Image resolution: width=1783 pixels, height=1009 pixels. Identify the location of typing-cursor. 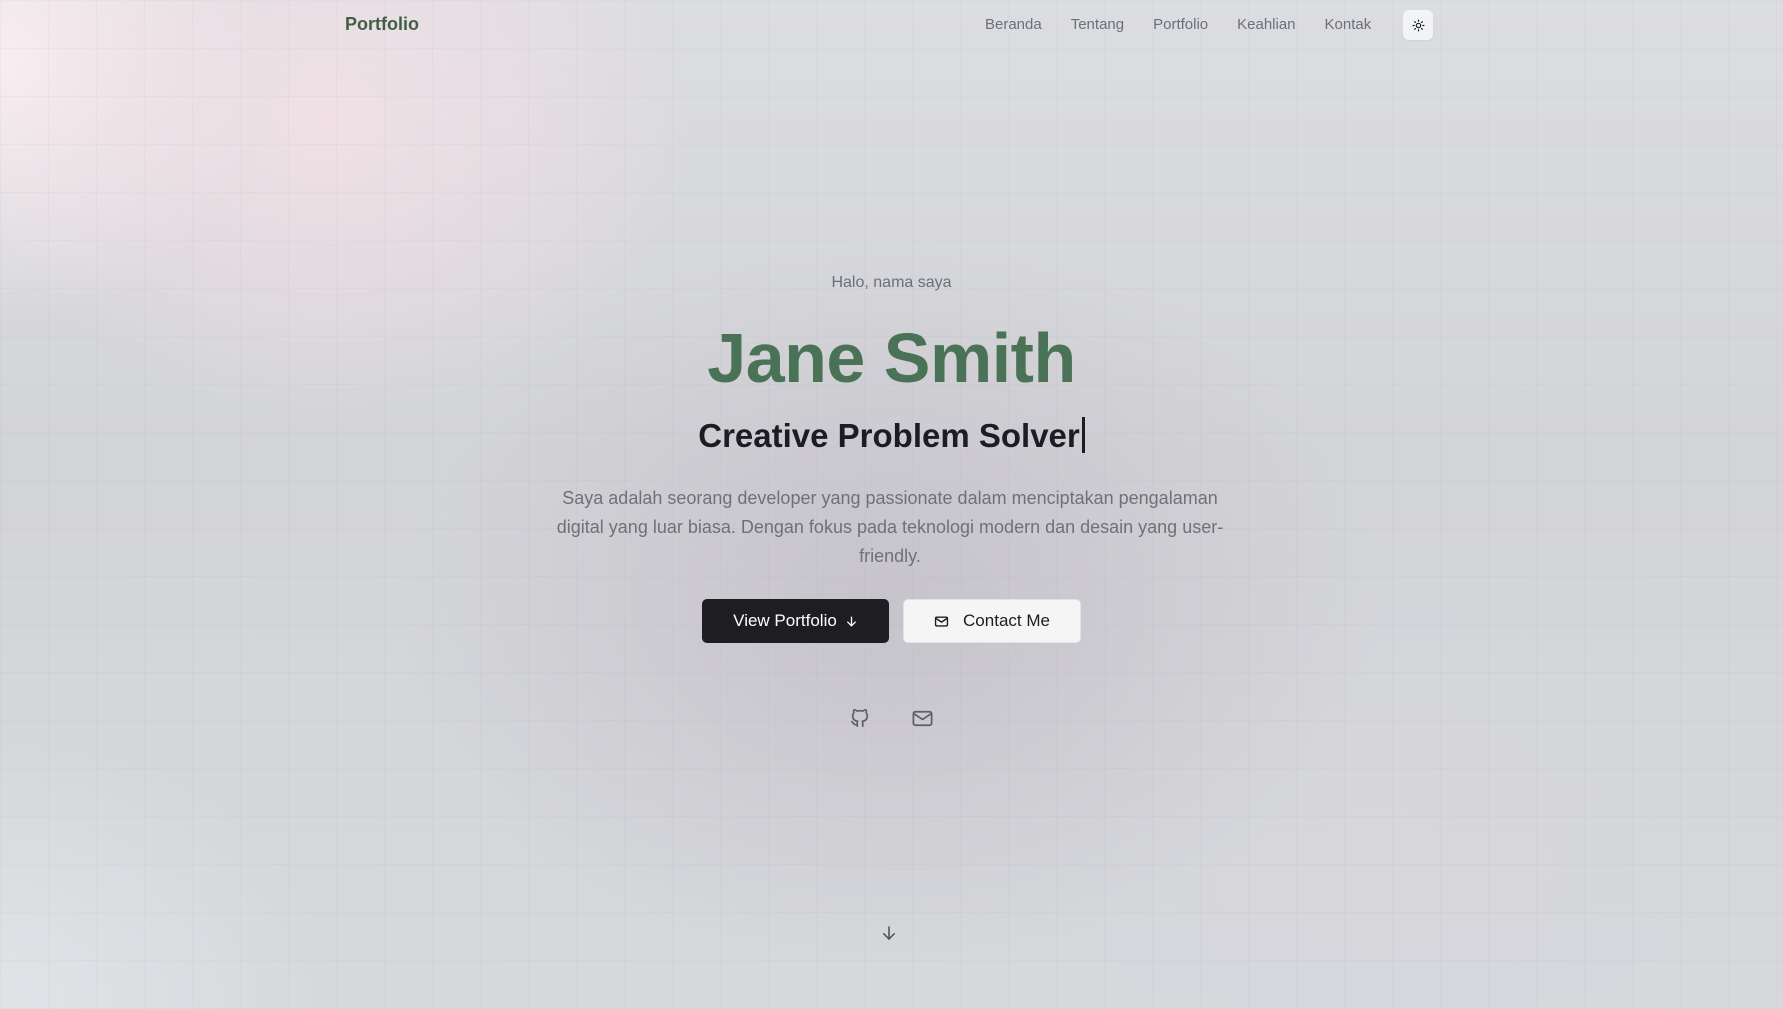
(1083, 435).